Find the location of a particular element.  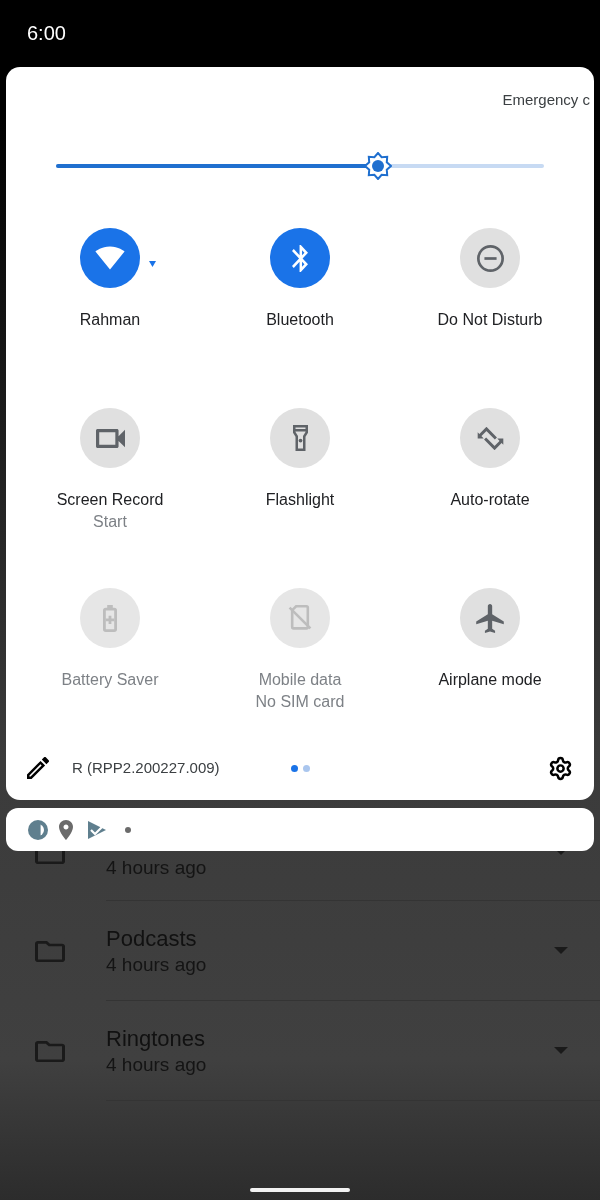

tile-label: Mobile data is located at coordinates (300, 680).